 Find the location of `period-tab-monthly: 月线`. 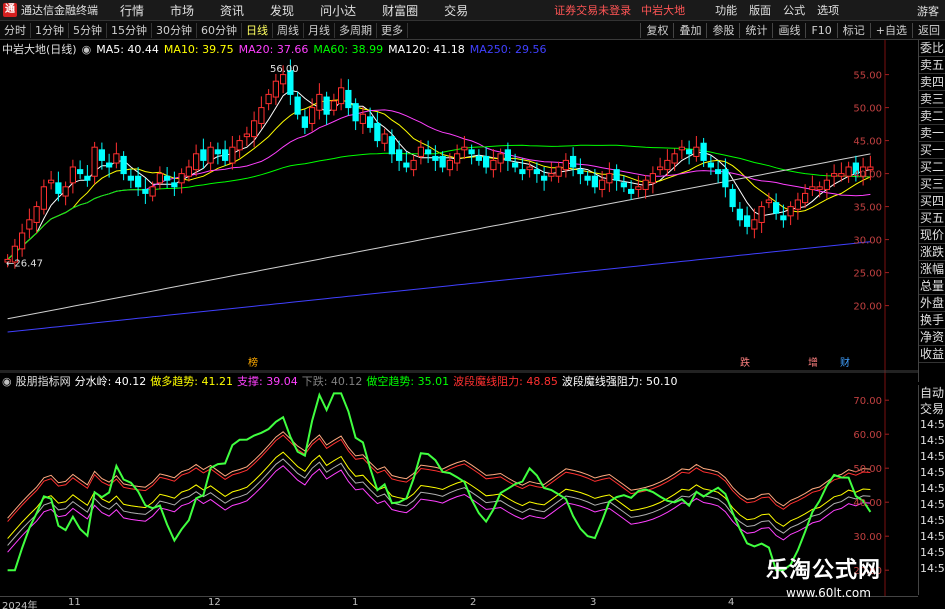

period-tab-monthly: 月线 is located at coordinates (319, 30).